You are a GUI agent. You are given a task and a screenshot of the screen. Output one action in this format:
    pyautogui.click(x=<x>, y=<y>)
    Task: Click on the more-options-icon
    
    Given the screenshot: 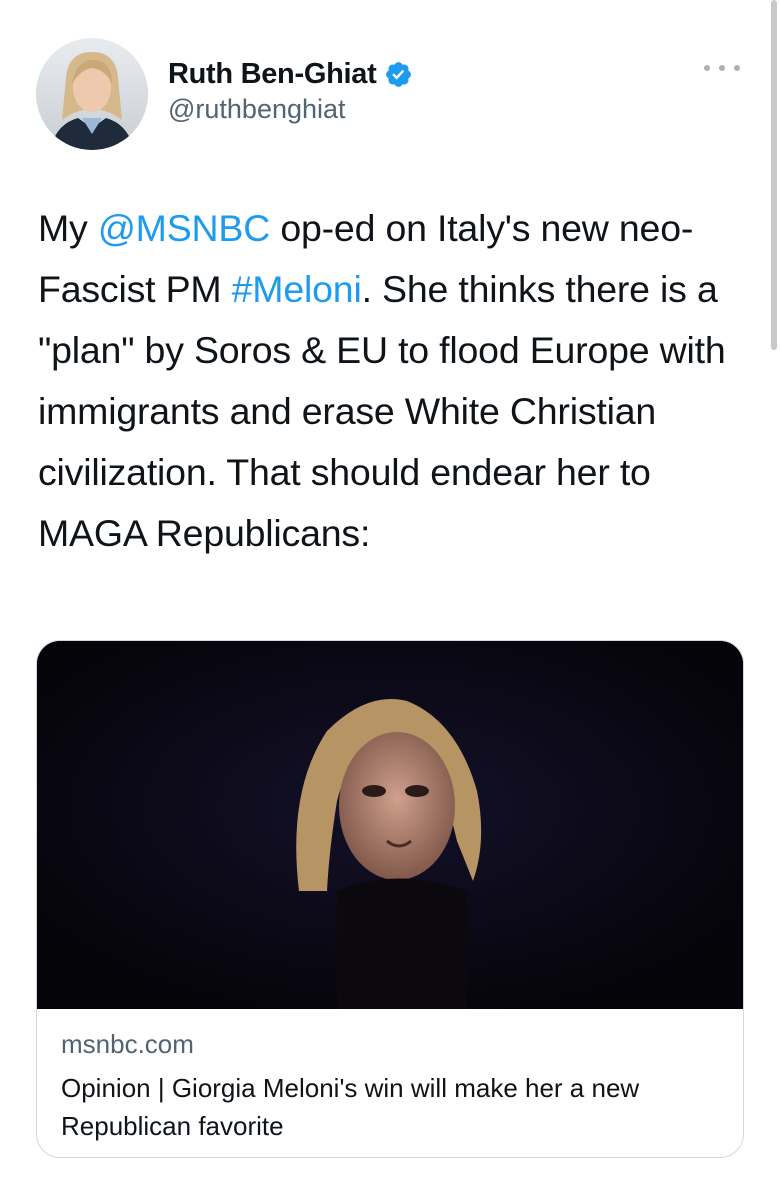 What is the action you would take?
    pyautogui.click(x=722, y=68)
    